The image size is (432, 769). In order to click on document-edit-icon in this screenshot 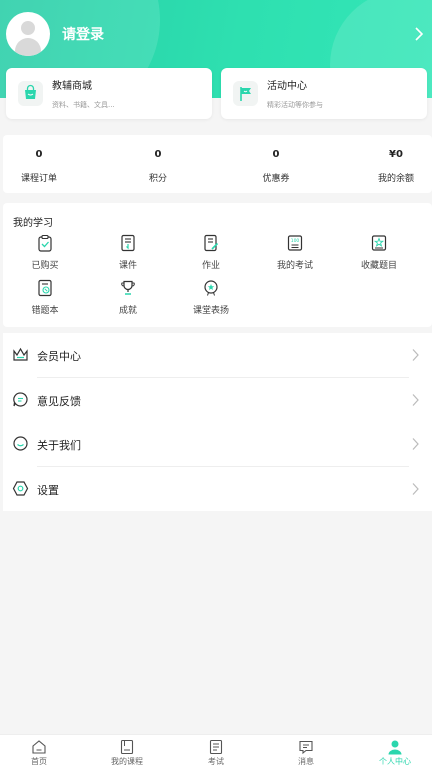, I will do `click(211, 243)`.